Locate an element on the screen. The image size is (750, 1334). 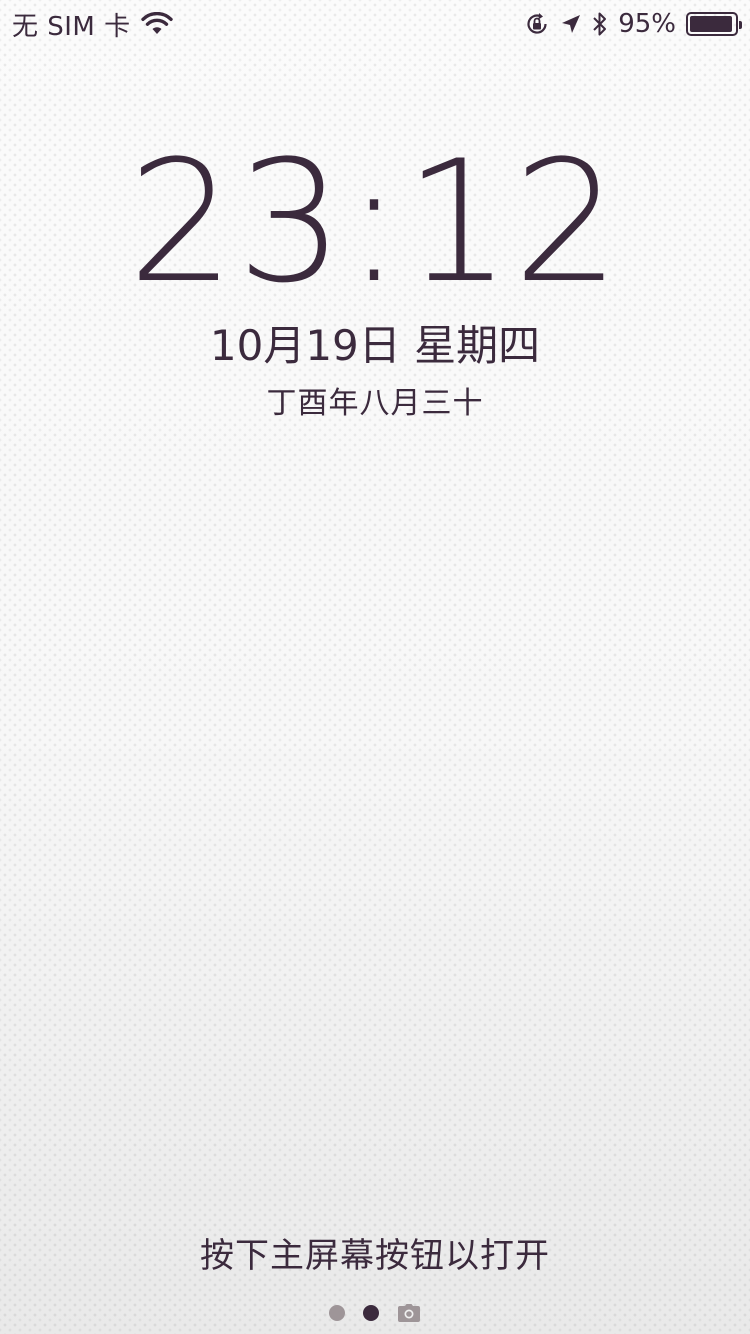
status-bar-left: 无 SIM 卡 is located at coordinates (92, 24).